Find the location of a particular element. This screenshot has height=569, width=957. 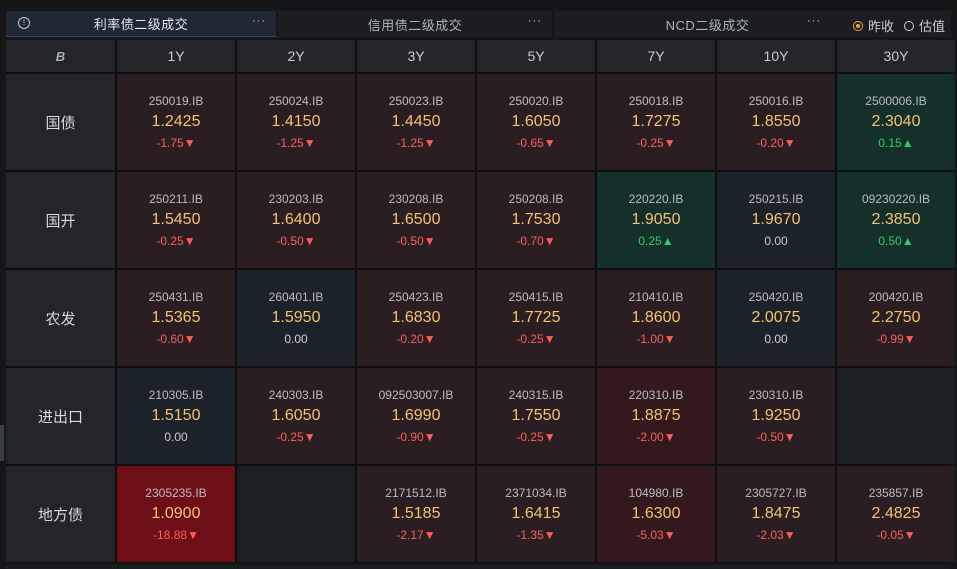

yield-change: 0.00 is located at coordinates (176, 436).